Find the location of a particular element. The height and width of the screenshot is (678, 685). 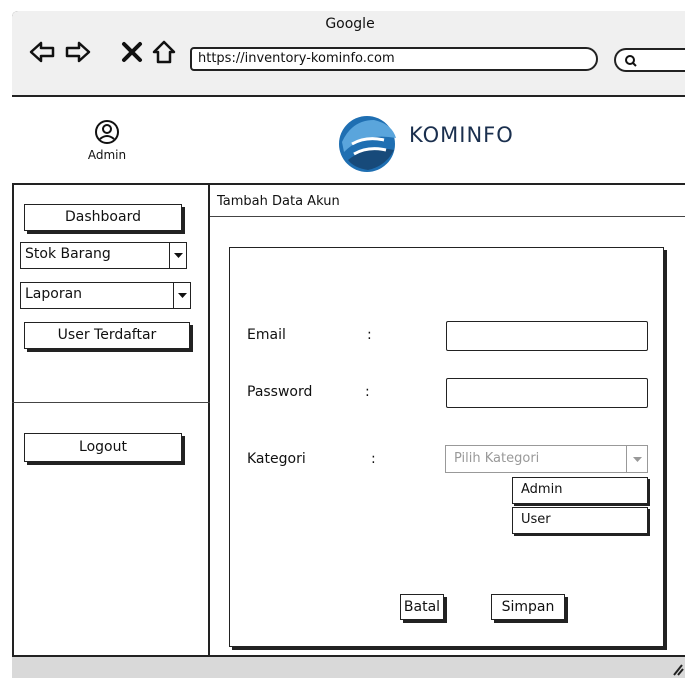

kategori-select: Pilih Kategori is located at coordinates (546, 459).